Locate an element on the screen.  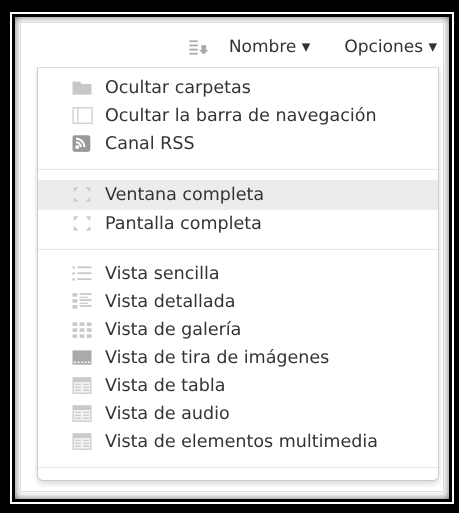
menu-item: Vista sencilla is located at coordinates (238, 274).